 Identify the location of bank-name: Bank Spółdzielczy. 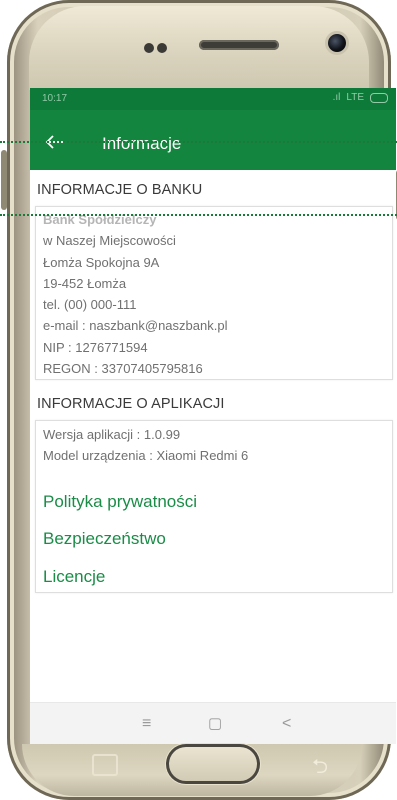
(100, 219).